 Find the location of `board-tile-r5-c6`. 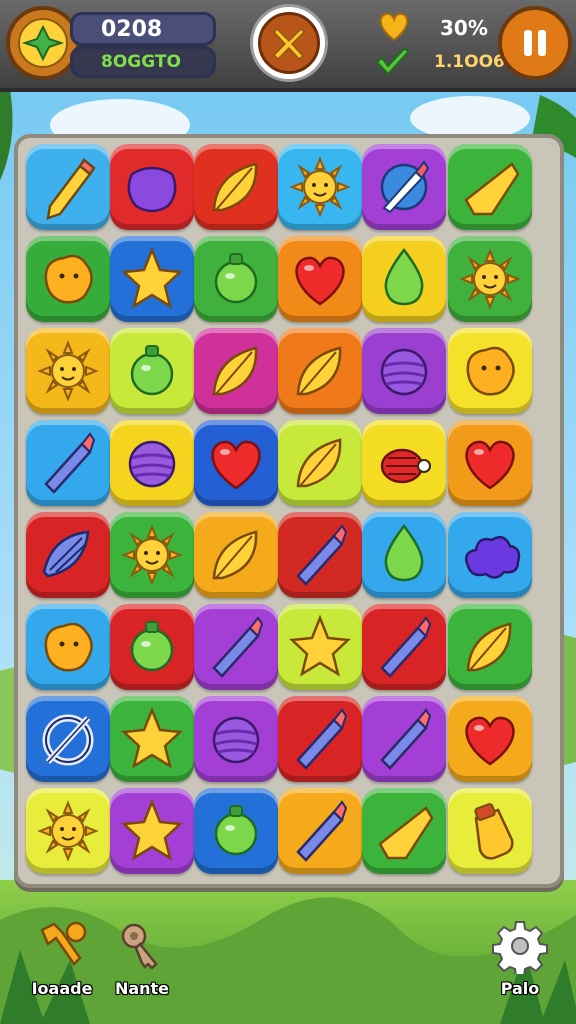

board-tile-r5-c6 is located at coordinates (490, 555).